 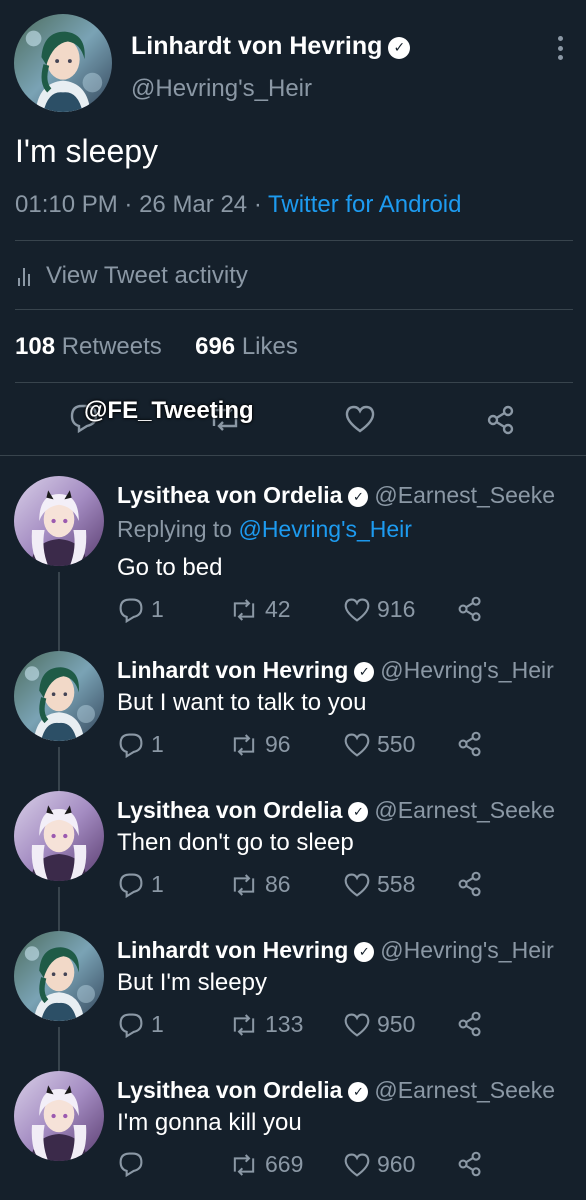 What do you see at coordinates (278, 609) in the screenshot?
I see `retweet-count: 42` at bounding box center [278, 609].